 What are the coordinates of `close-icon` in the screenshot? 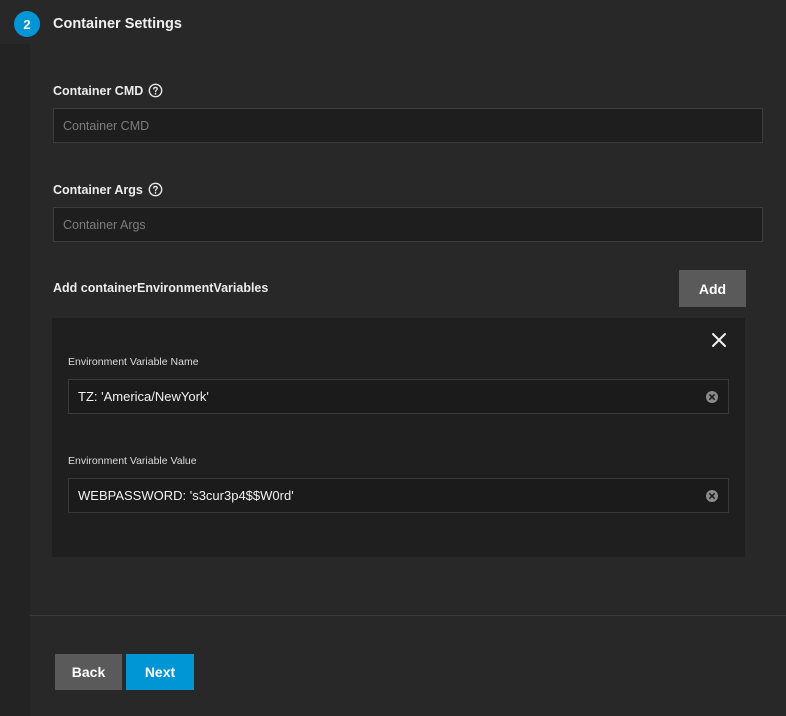 It's located at (719, 340).